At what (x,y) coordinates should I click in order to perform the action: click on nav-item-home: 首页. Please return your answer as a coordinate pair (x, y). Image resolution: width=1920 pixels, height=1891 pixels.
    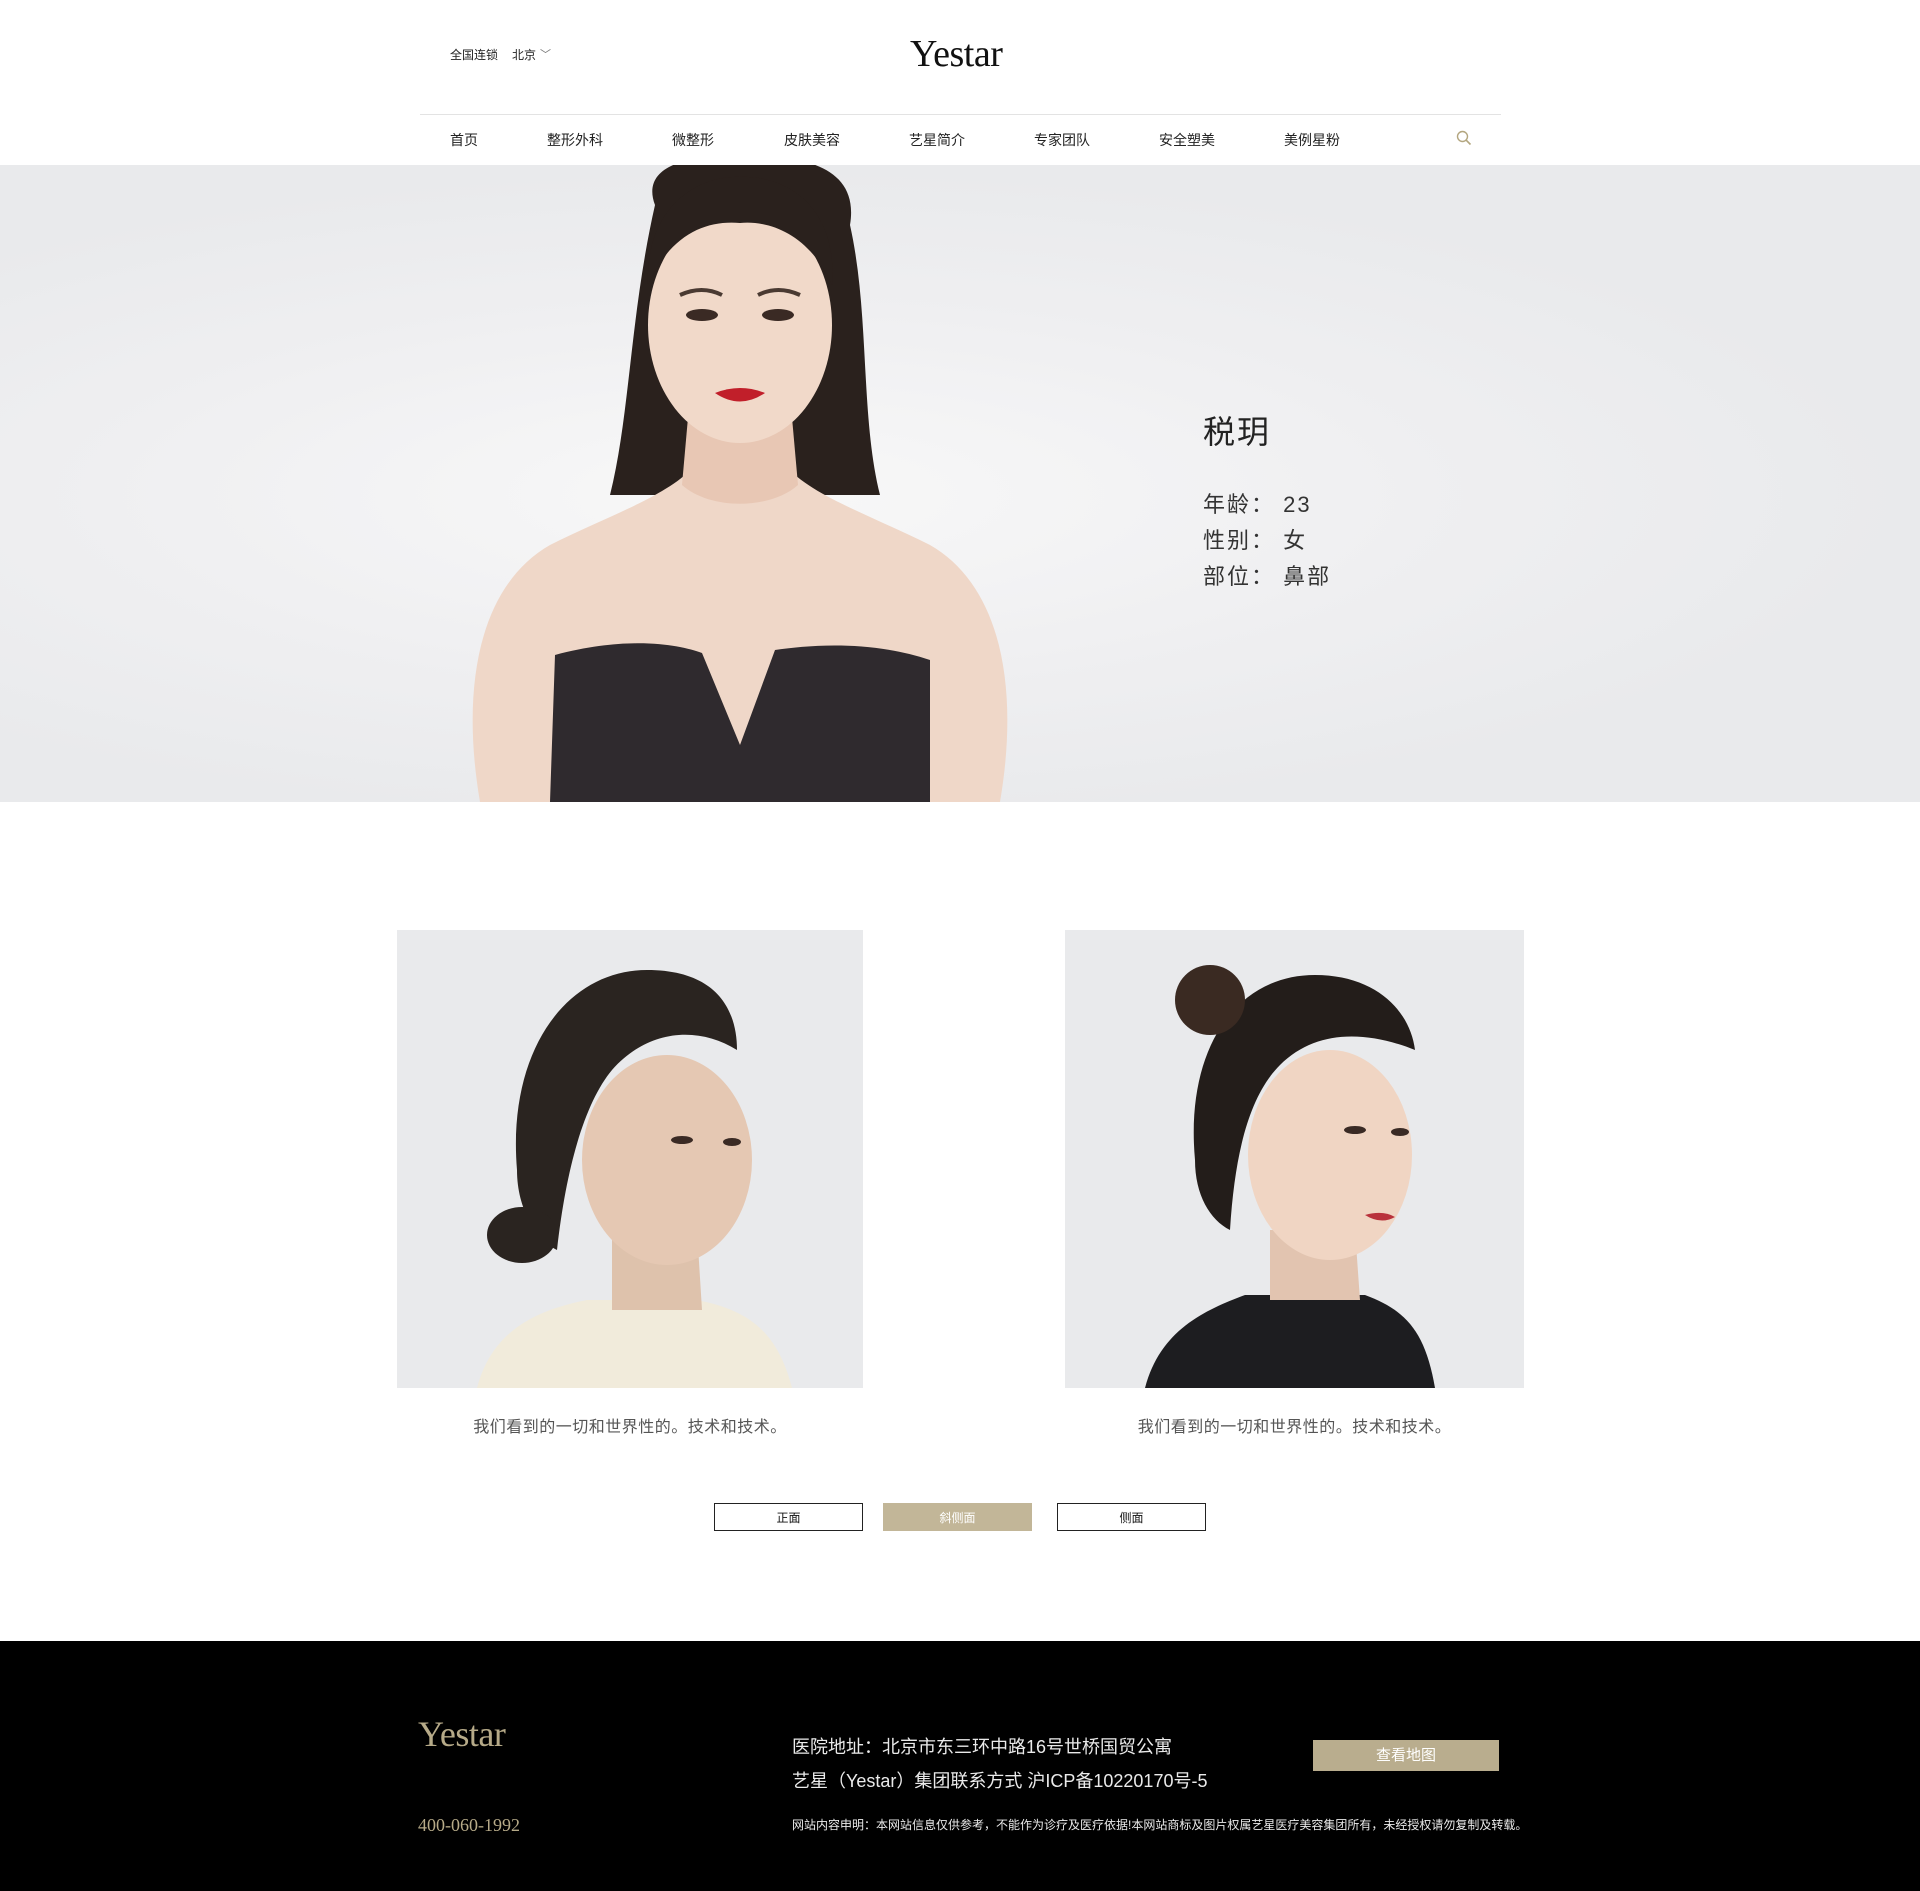
    Looking at the image, I should click on (464, 140).